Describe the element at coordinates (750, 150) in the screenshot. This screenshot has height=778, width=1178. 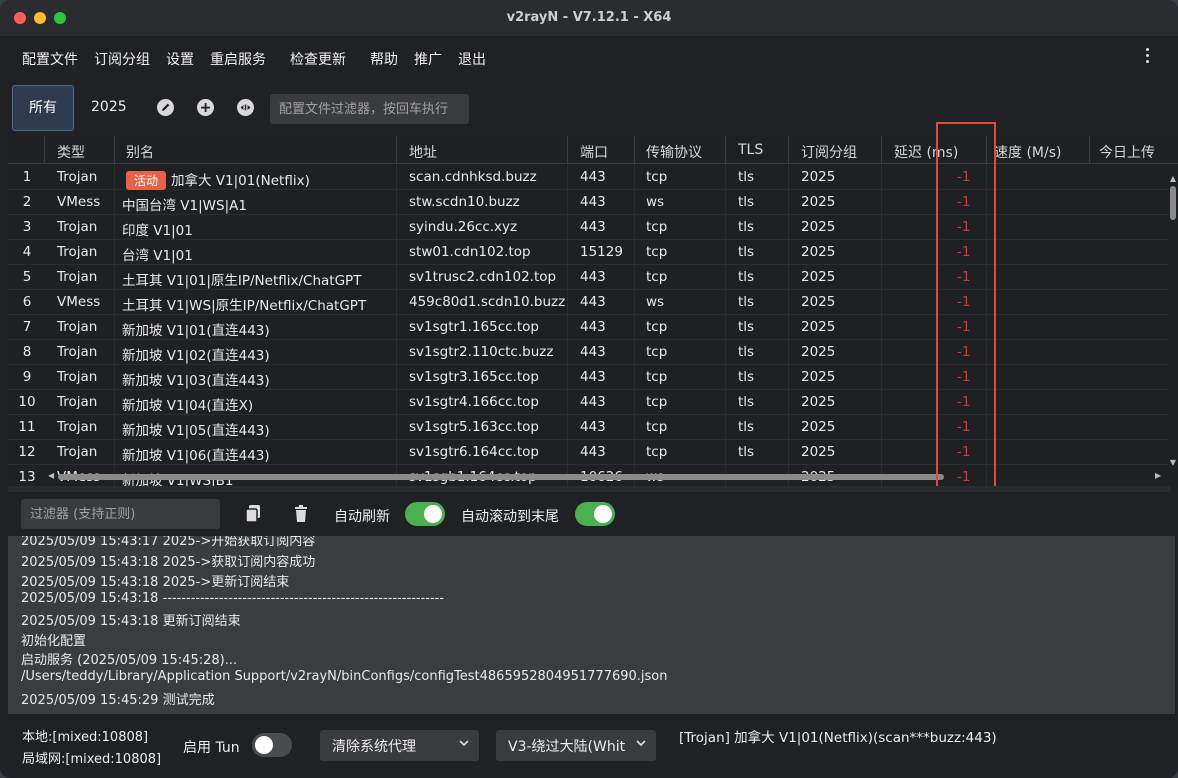
I see `header-tls: TLS` at that location.